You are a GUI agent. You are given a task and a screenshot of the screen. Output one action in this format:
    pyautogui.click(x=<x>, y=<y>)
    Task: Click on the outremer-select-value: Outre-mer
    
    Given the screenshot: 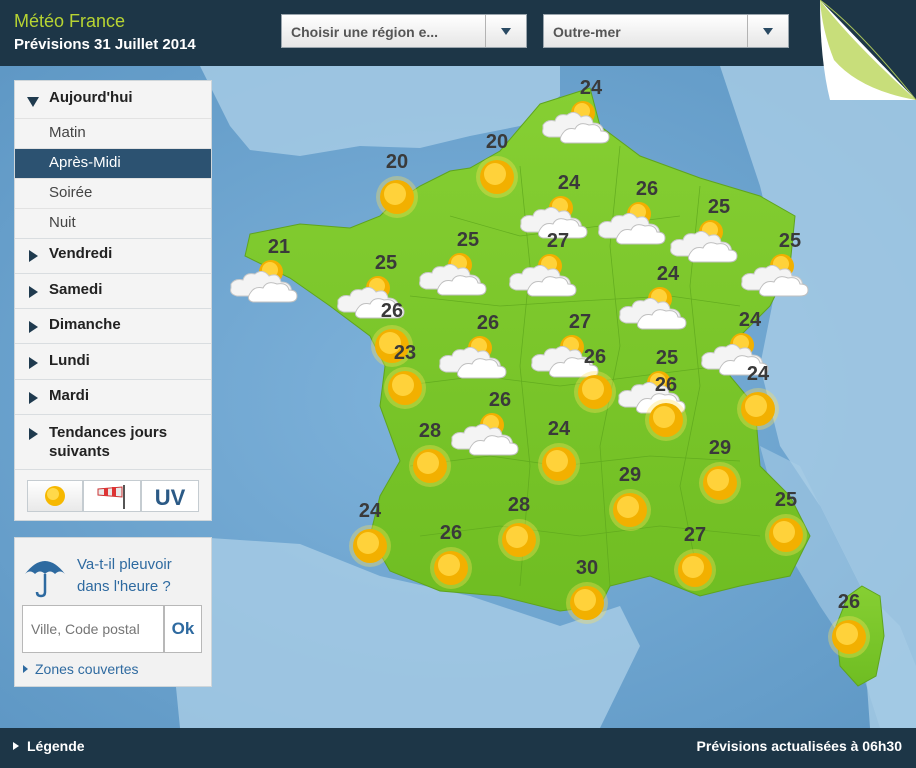 What is the action you would take?
    pyautogui.click(x=587, y=32)
    